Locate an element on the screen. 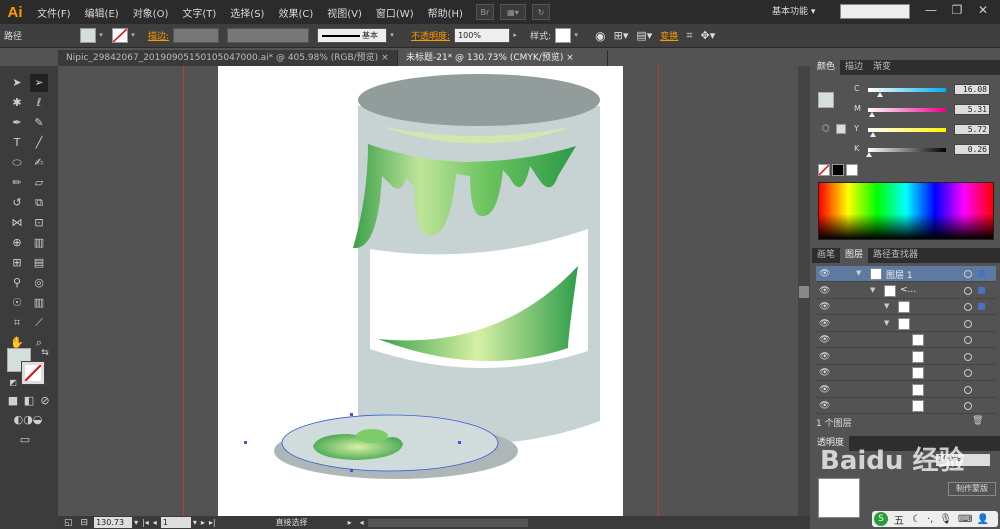  anchor-point-right is located at coordinates (459, 442).